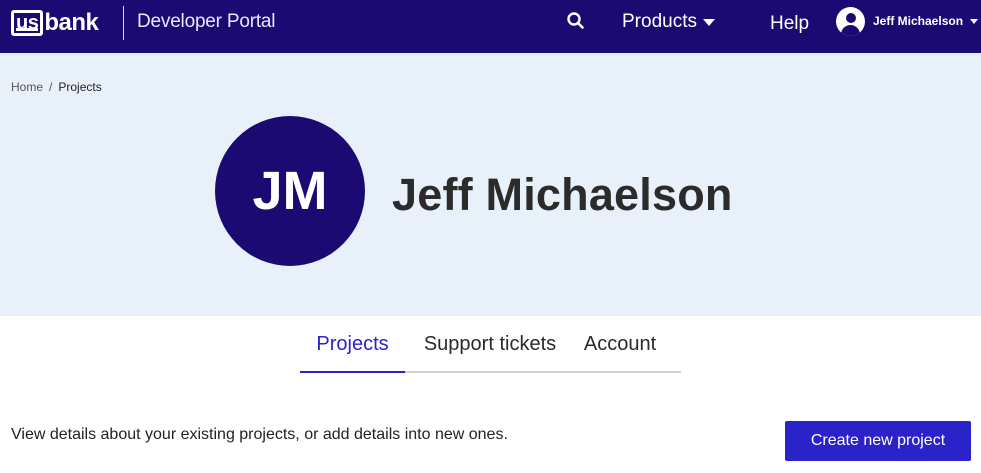  What do you see at coordinates (878, 441) in the screenshot?
I see `create-new-project-button: Create new project` at bounding box center [878, 441].